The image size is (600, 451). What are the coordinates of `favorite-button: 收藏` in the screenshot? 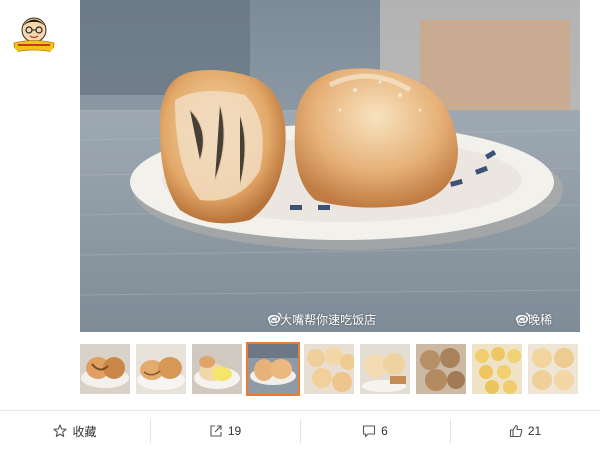 It's located at (75, 431).